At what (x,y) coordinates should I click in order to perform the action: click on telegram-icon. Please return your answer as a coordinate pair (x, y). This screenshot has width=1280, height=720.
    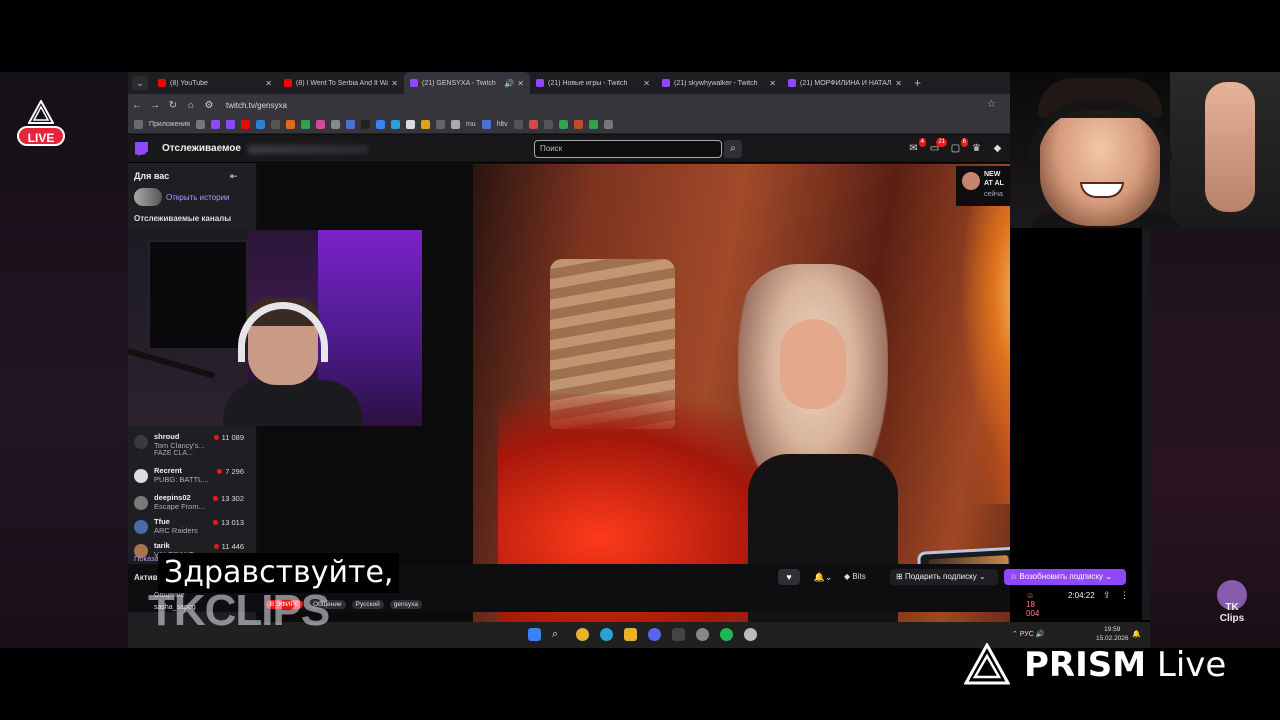
    Looking at the image, I should click on (606, 634).